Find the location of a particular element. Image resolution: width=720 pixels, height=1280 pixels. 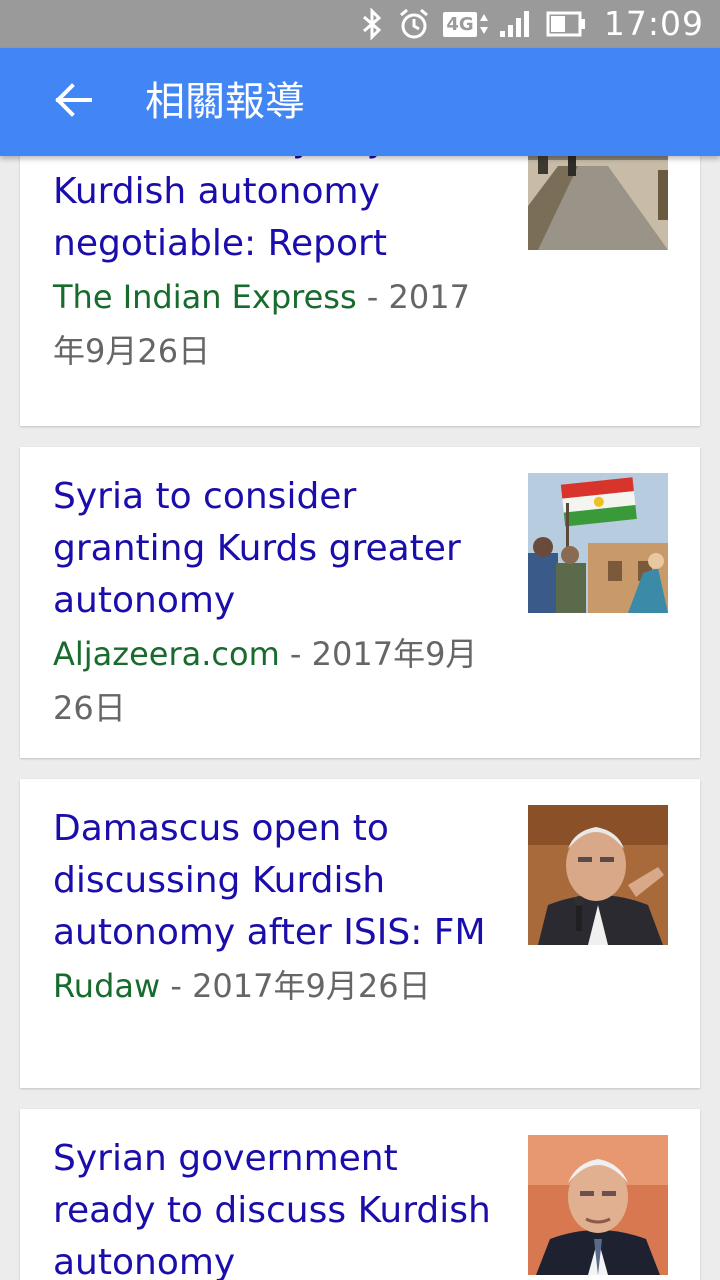

article-meta: Rudaw - 2017年9月26日 is located at coordinates (273, 986).